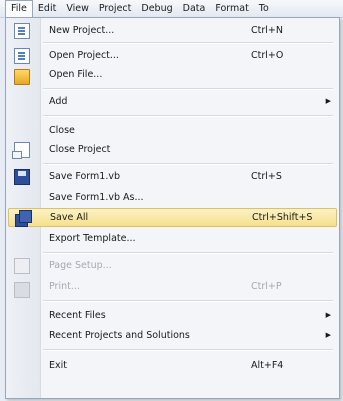 Image resolution: width=343 pixels, height=401 pixels. I want to click on print-icon, so click(22, 289).